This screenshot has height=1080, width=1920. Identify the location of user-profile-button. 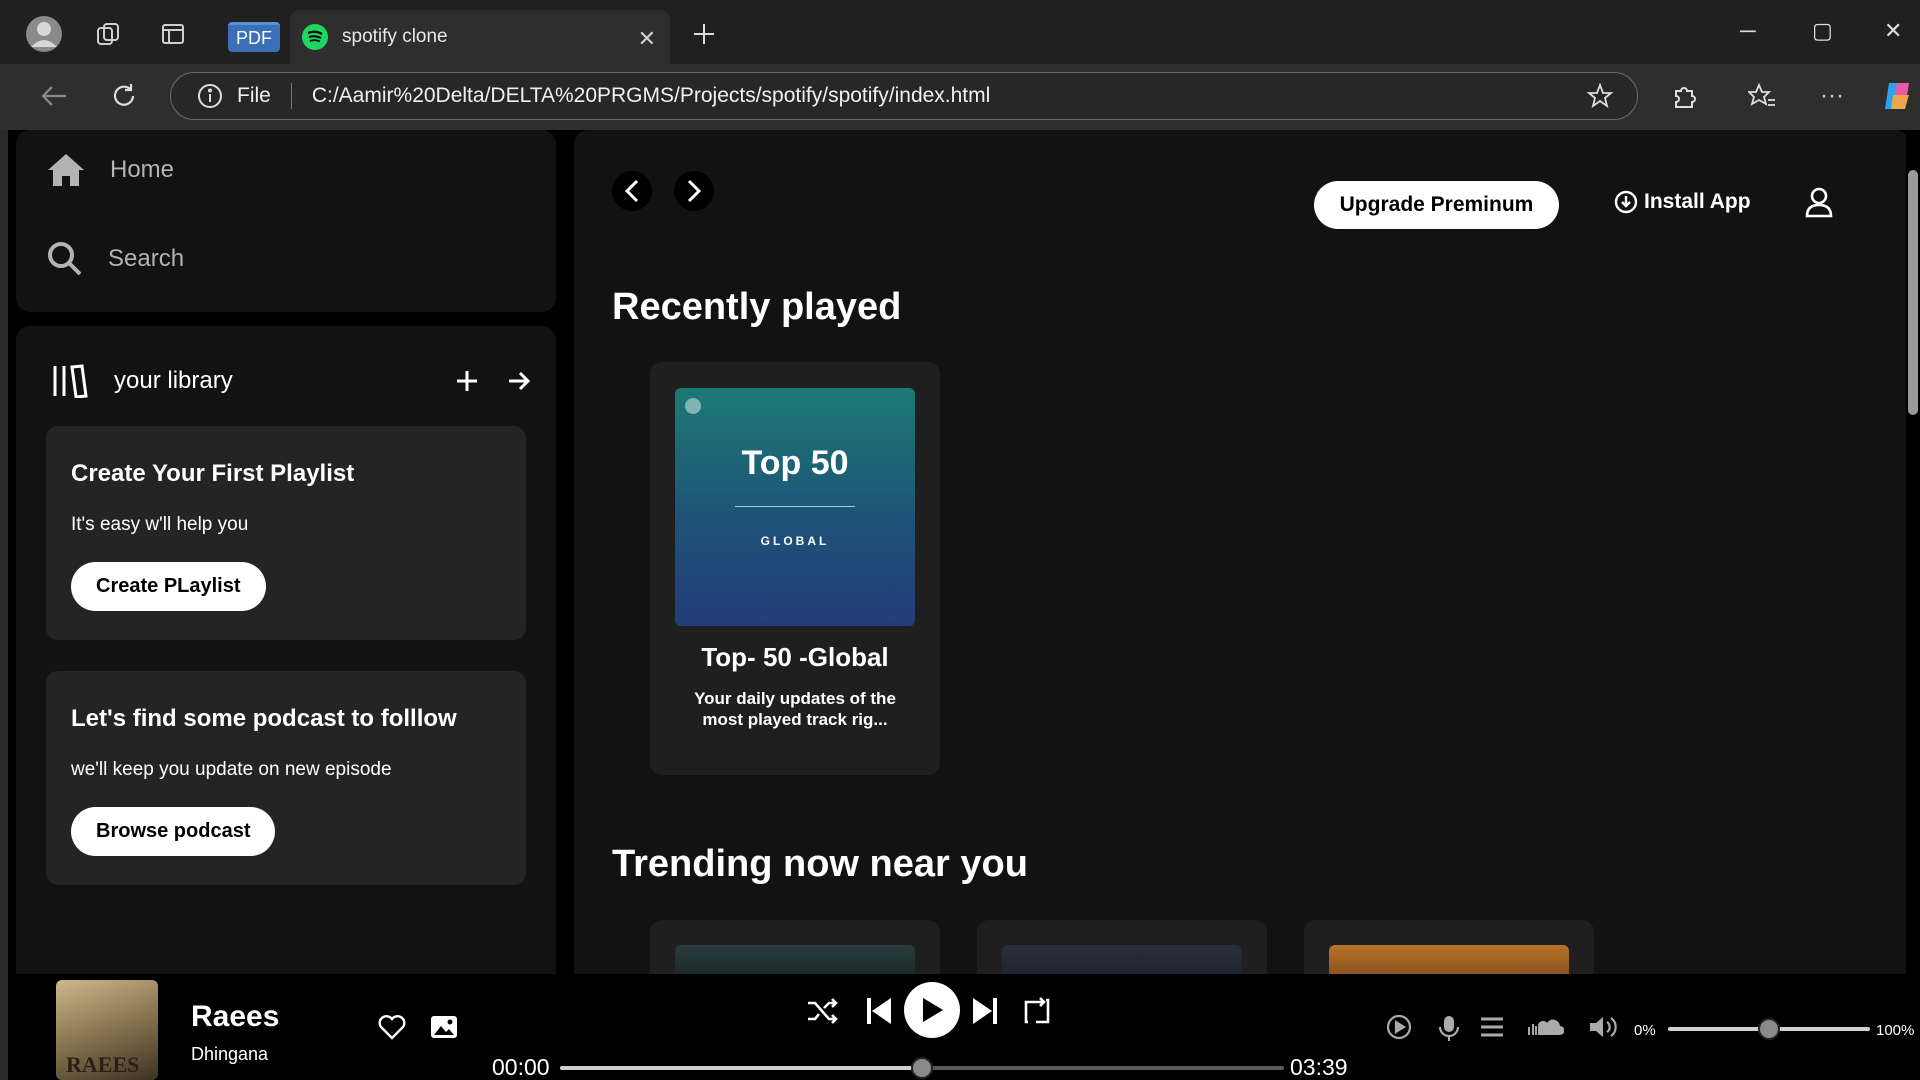
(1819, 204).